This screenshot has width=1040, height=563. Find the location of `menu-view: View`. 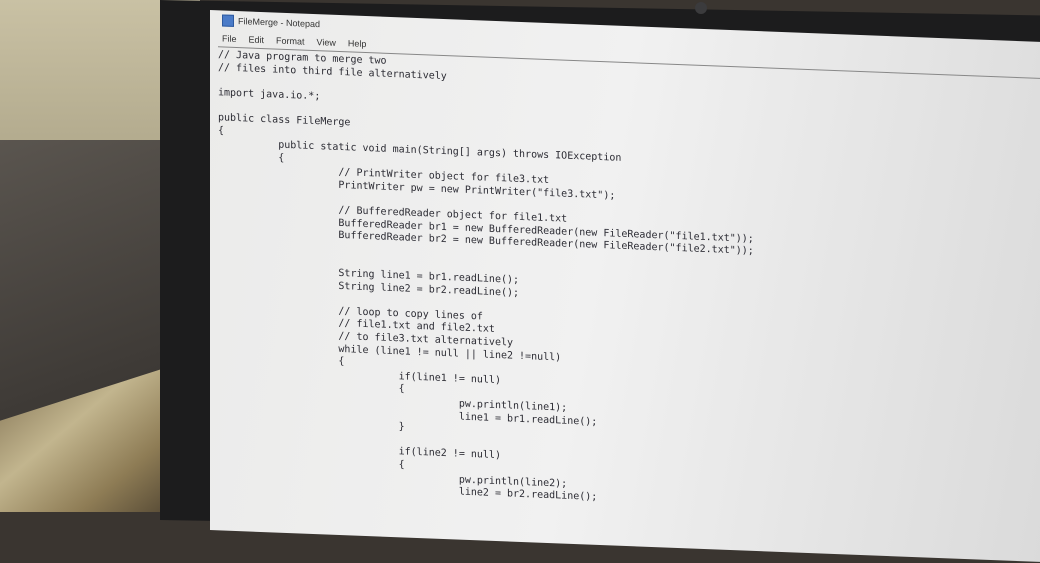

menu-view: View is located at coordinates (326, 42).